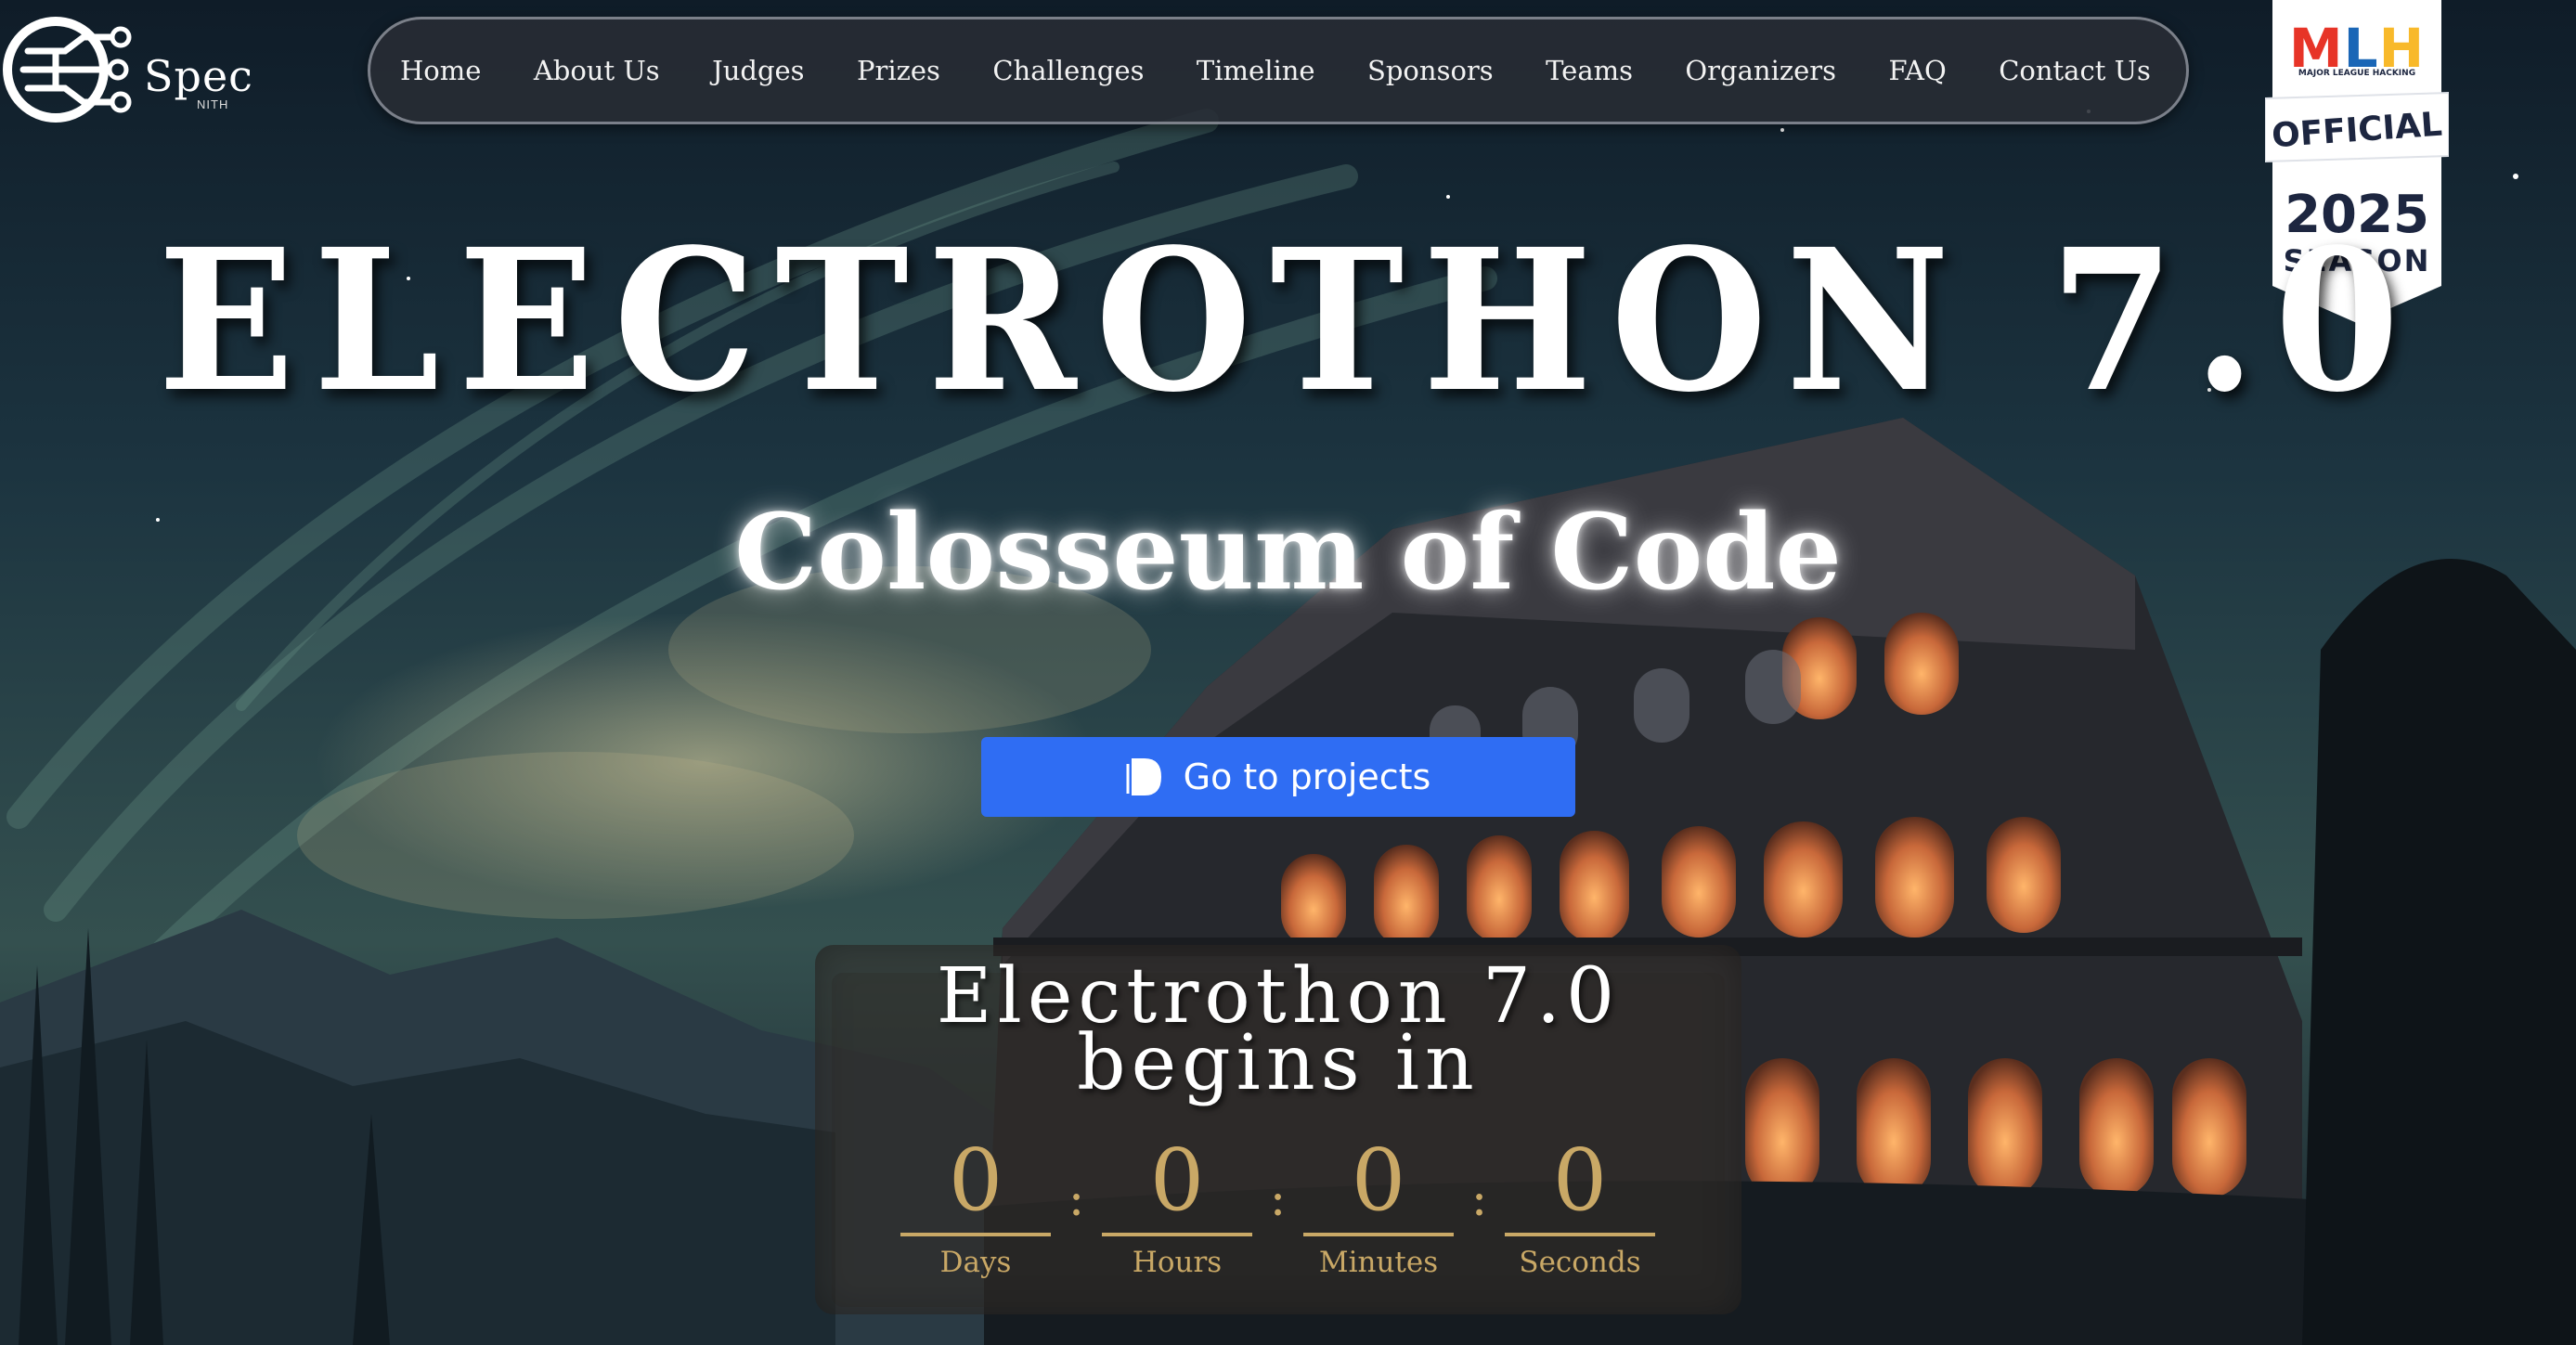 The height and width of the screenshot is (1345, 2576). I want to click on nav-prizes: Prizes, so click(898, 70).